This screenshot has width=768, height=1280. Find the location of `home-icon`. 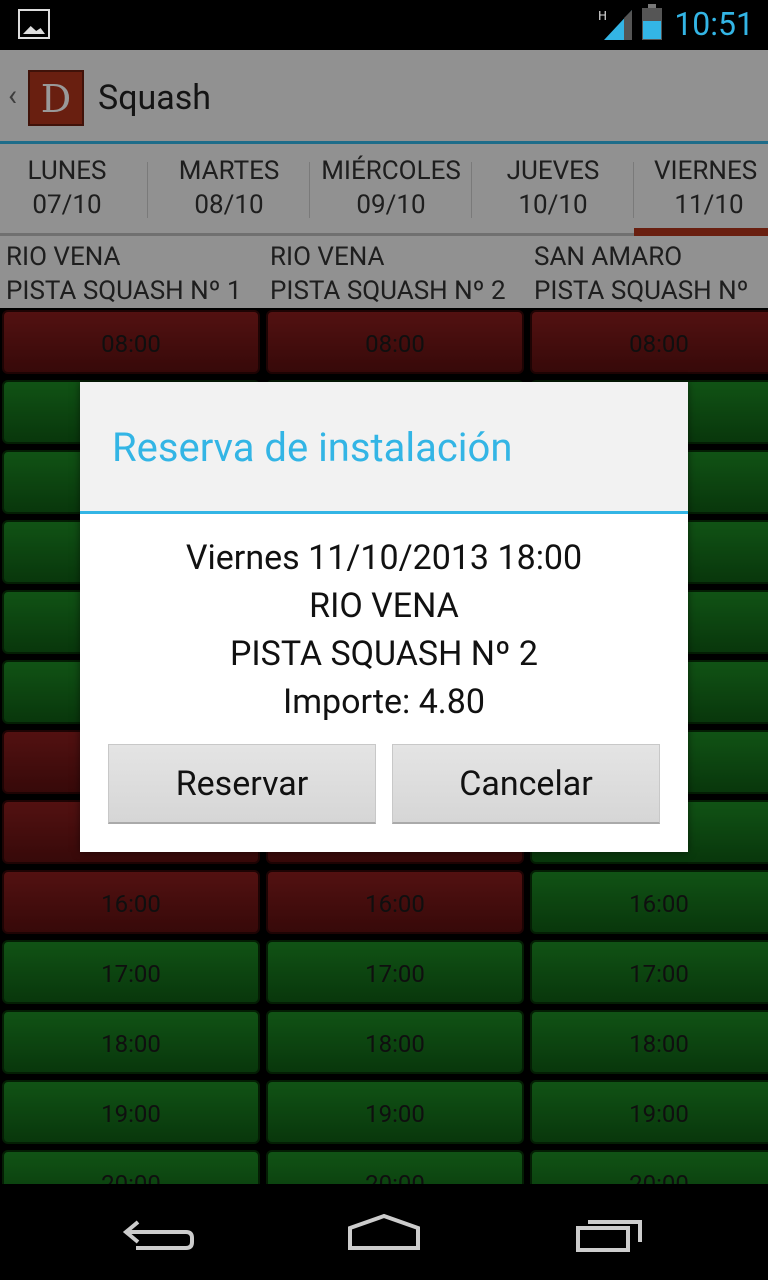

home-icon is located at coordinates (384, 1233).